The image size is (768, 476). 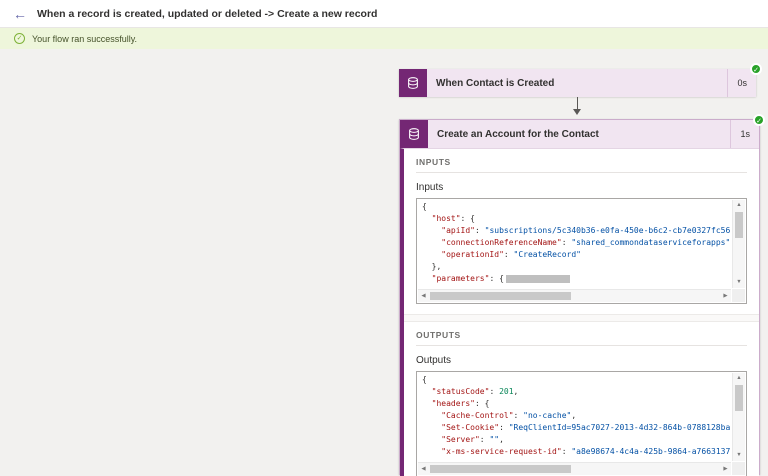 I want to click on trigger-card-header: When Contact is Created 0s, so click(x=577, y=83).